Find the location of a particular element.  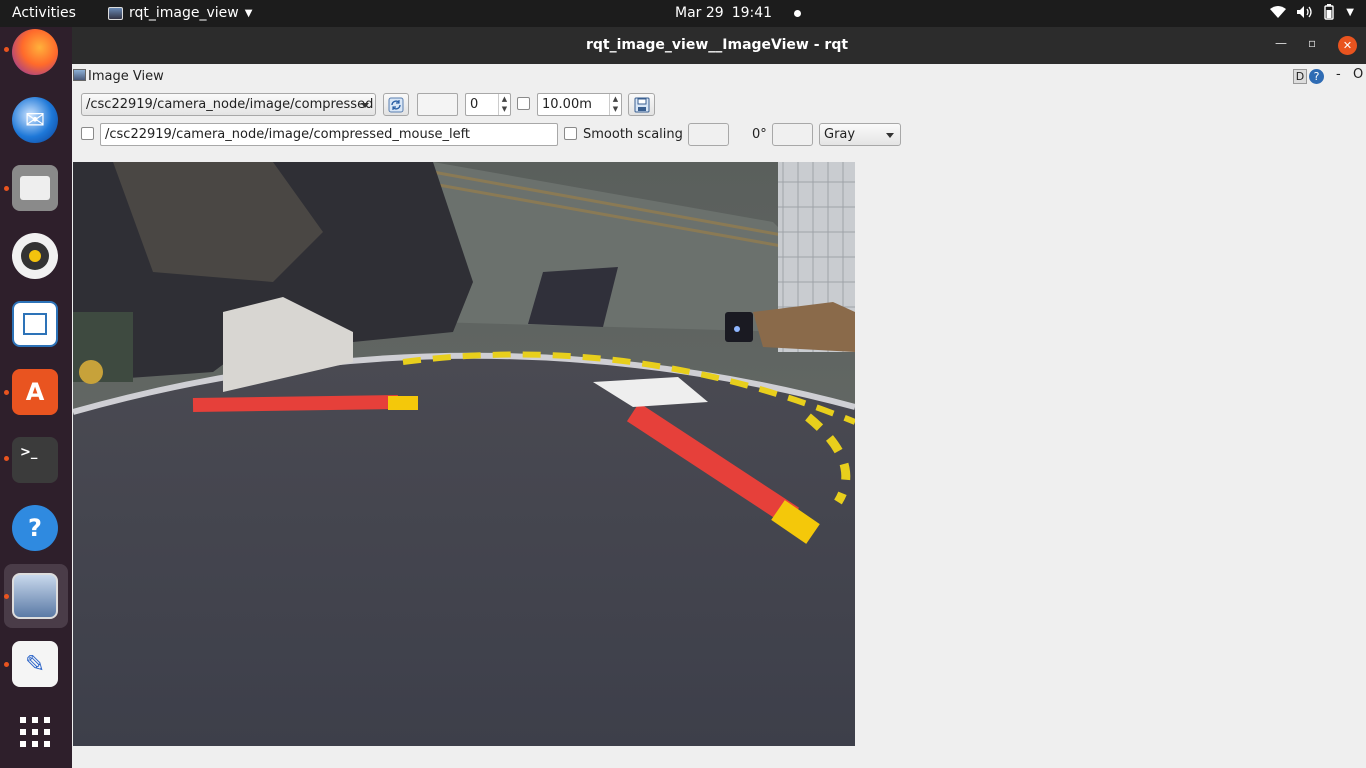

smooth-scaling-label: Smooth scaling is located at coordinates (633, 134).